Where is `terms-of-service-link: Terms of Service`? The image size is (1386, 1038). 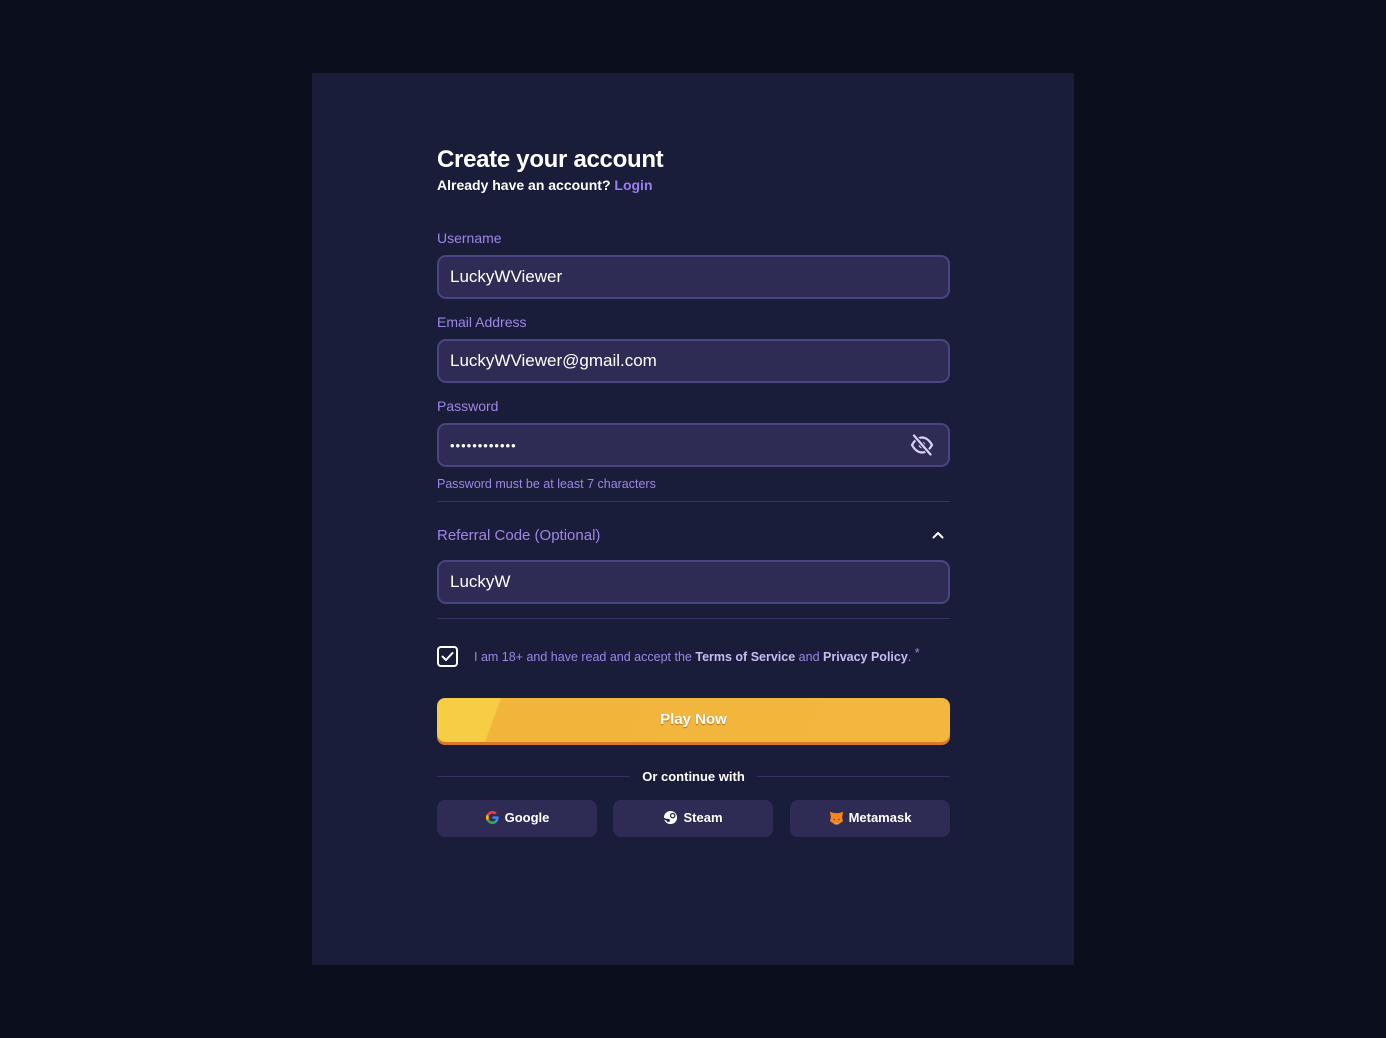
terms-of-service-link: Terms of Service is located at coordinates (745, 657).